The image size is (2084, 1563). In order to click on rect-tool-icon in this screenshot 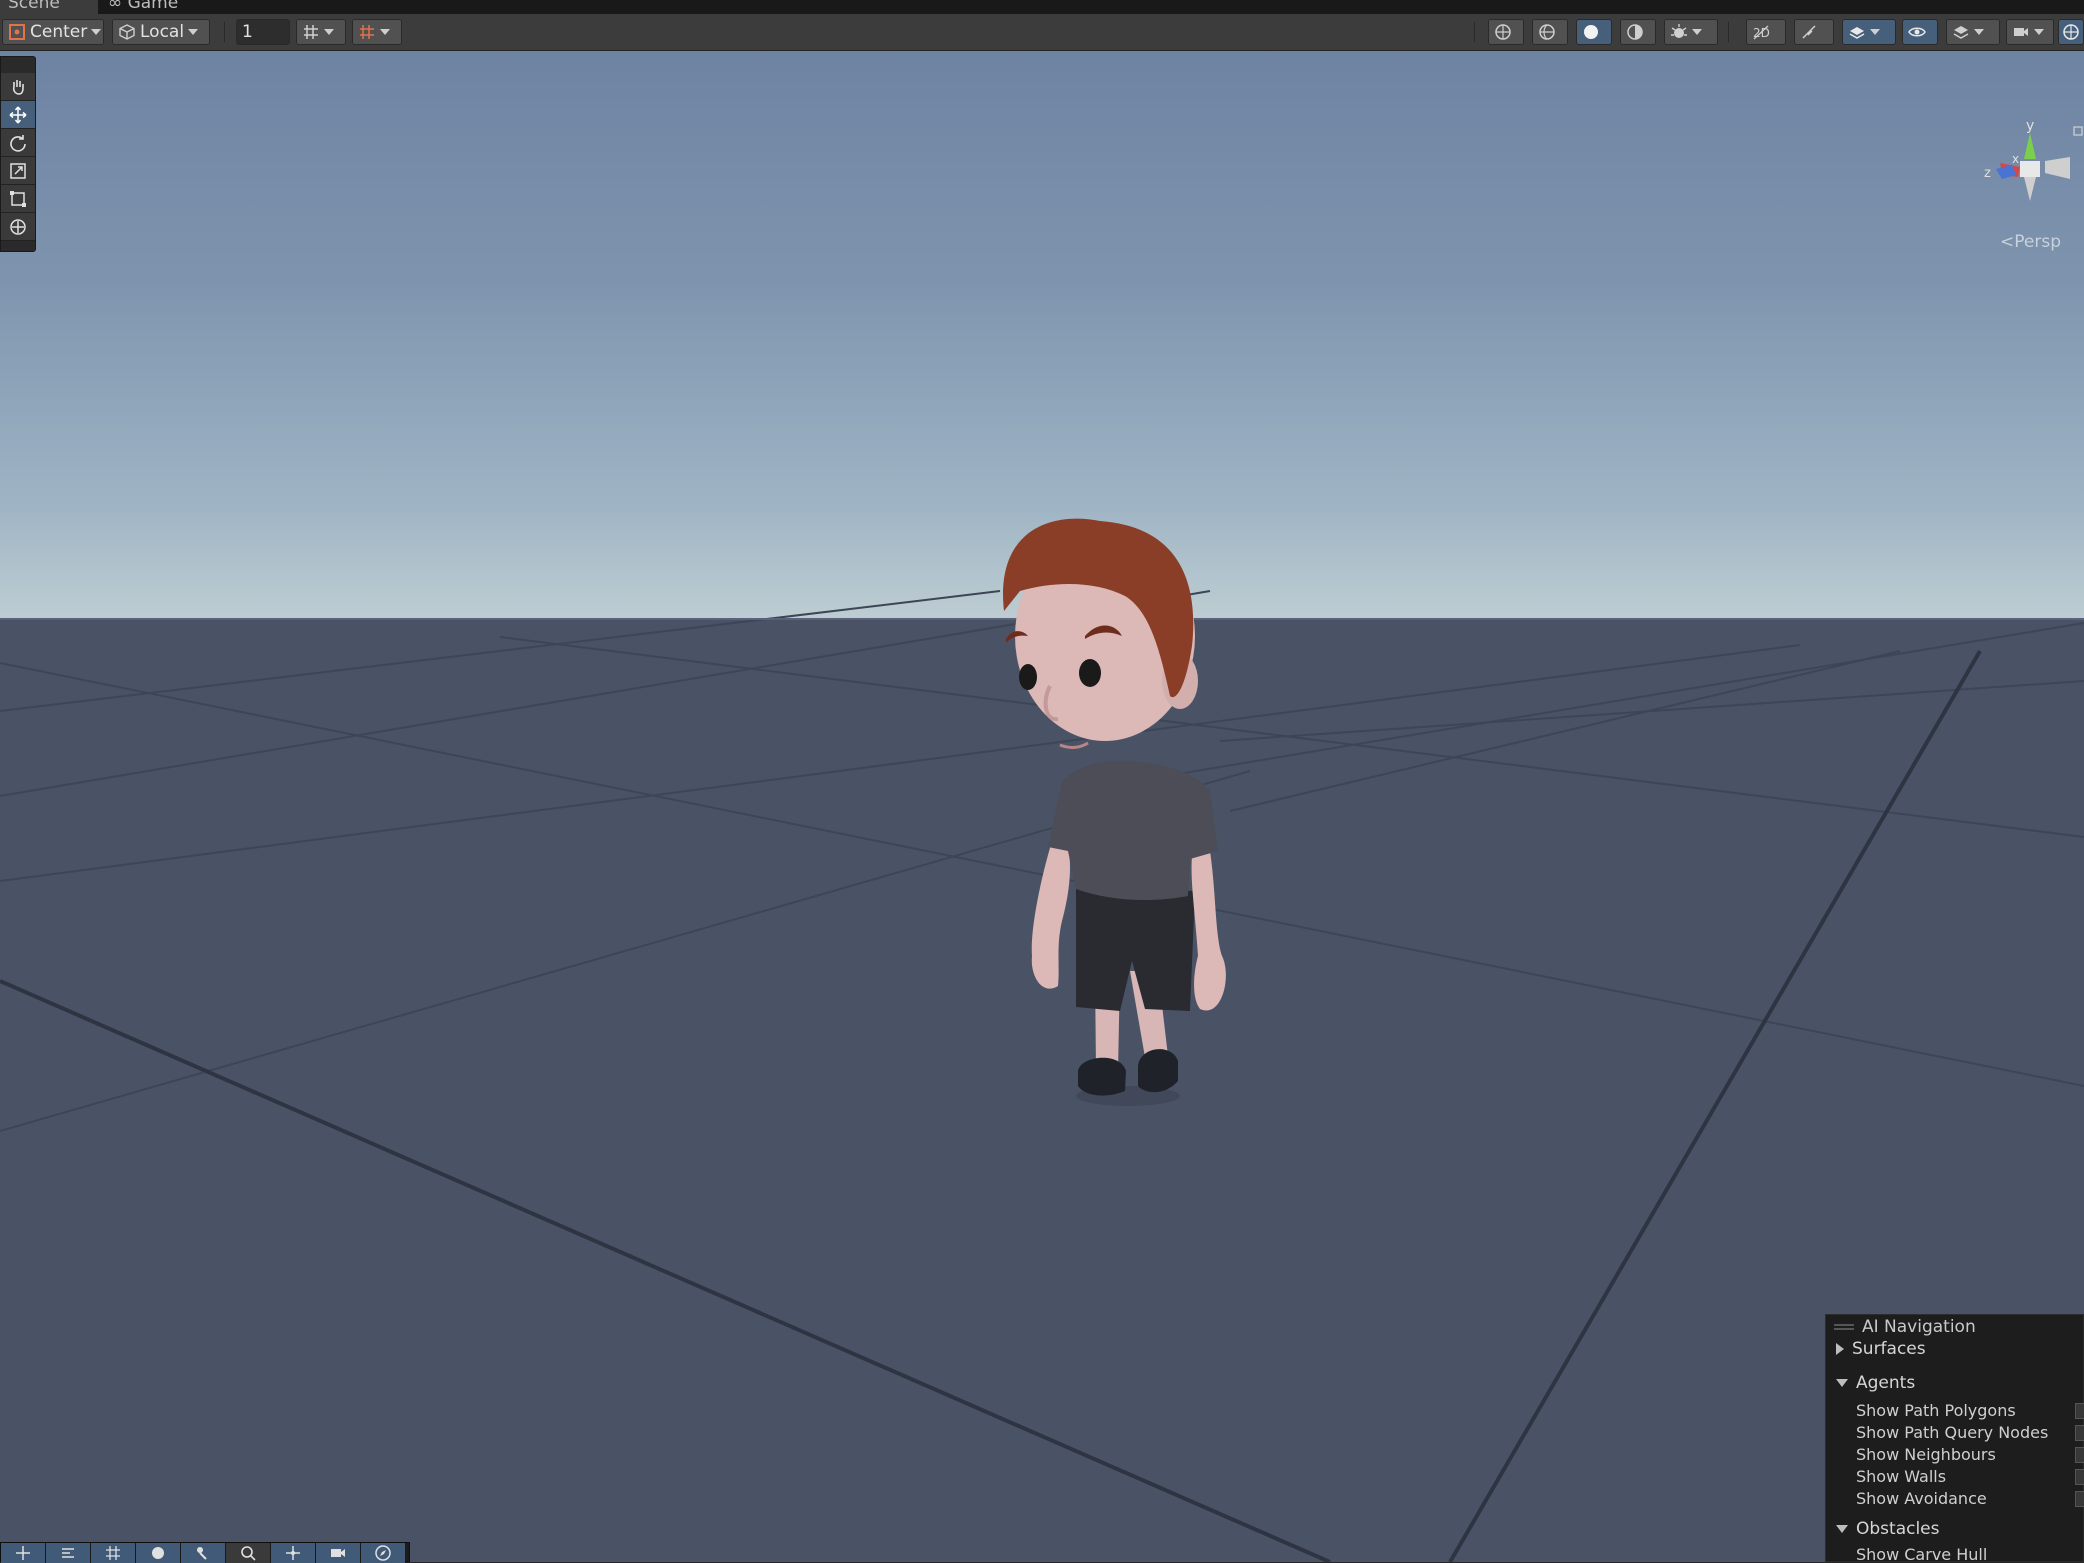, I will do `click(18, 198)`.